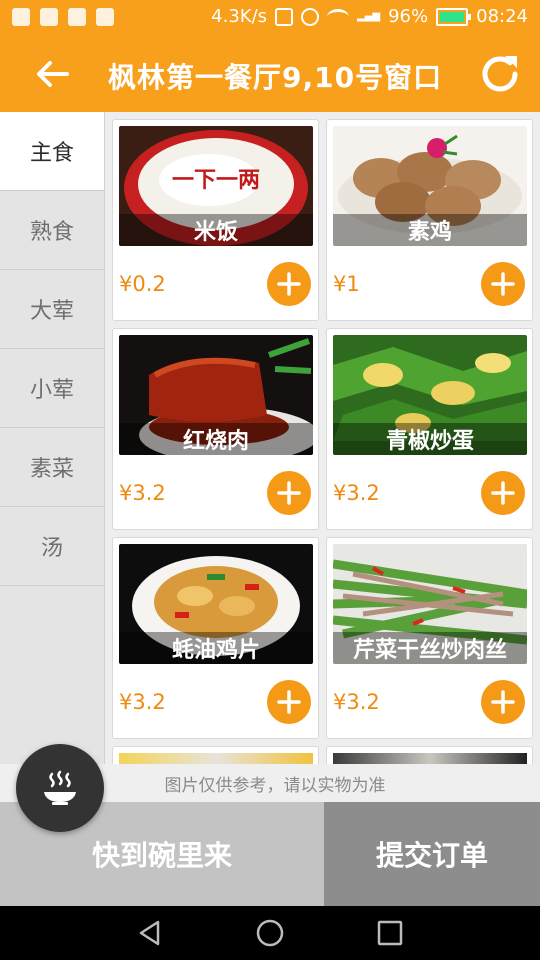 The width and height of the screenshot is (540, 960). I want to click on dish-photo: 青椒炒蛋, so click(430, 395).